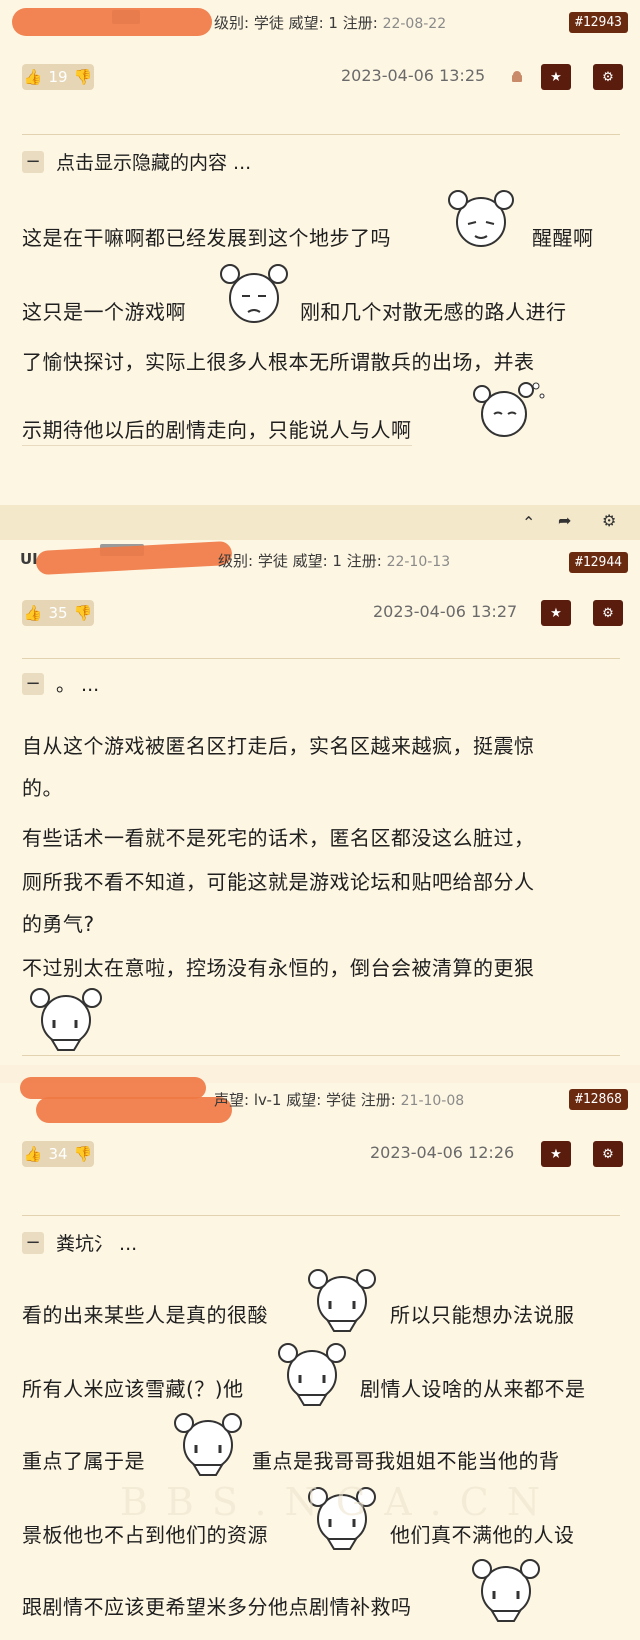 The image size is (640, 1640). Describe the element at coordinates (278, 882) in the screenshot. I see `content-line: 厕所我不看不知道，可能这就是游戏论坛和贴吧给部分人` at that location.